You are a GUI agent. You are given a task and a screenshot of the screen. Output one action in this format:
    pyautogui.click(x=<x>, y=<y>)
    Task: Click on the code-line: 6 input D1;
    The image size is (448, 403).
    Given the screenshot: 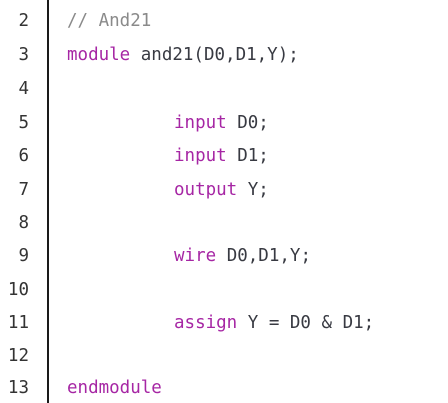 What is the action you would take?
    pyautogui.click(x=224, y=156)
    